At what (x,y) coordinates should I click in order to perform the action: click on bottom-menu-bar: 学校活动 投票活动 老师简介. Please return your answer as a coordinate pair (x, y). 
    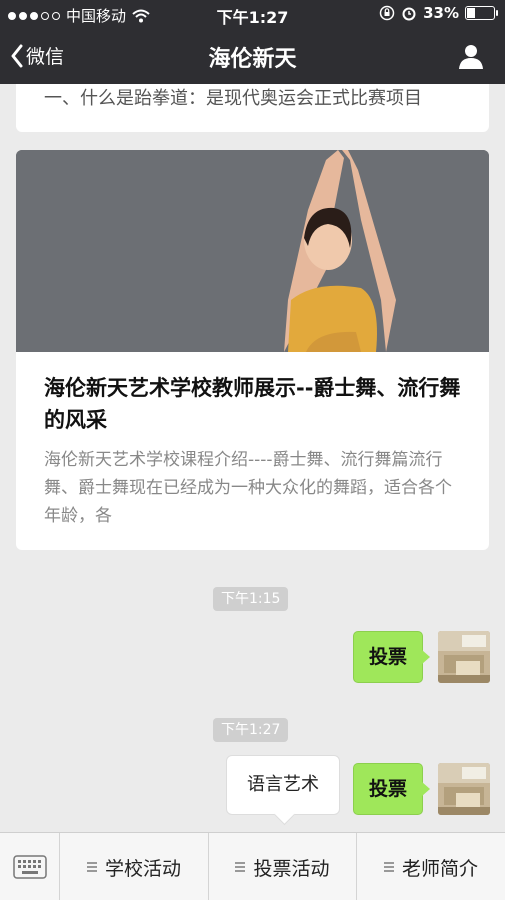
    Looking at the image, I should click on (252, 866).